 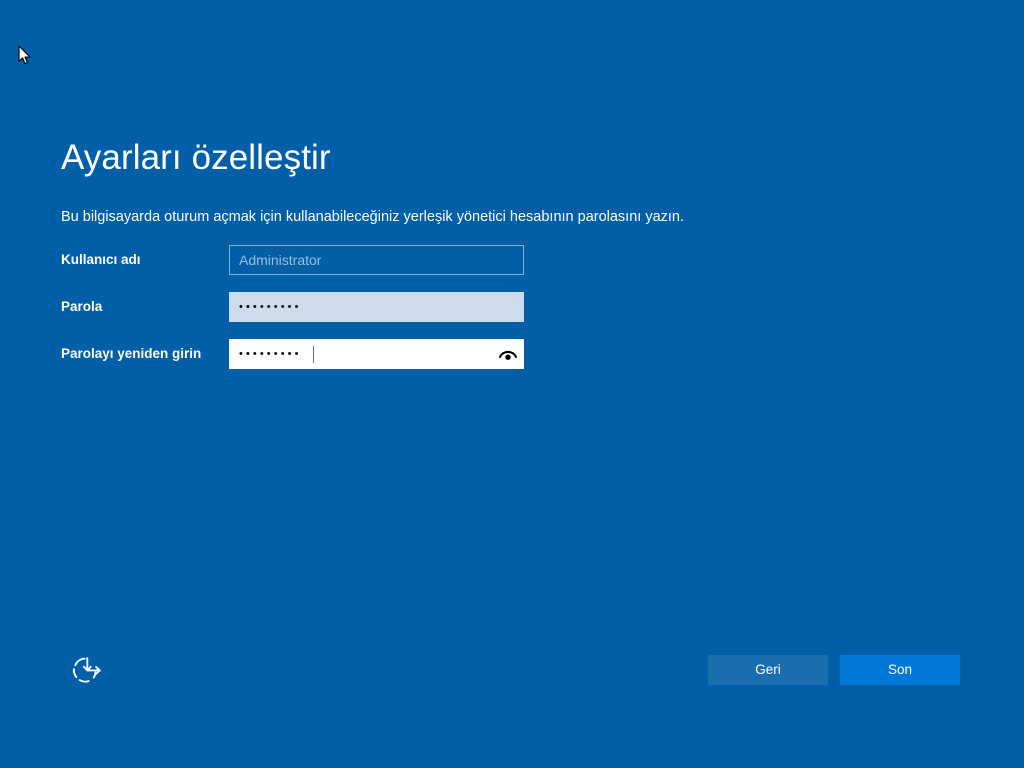 I want to click on username-label: Kullanıcı adı, so click(x=101, y=259).